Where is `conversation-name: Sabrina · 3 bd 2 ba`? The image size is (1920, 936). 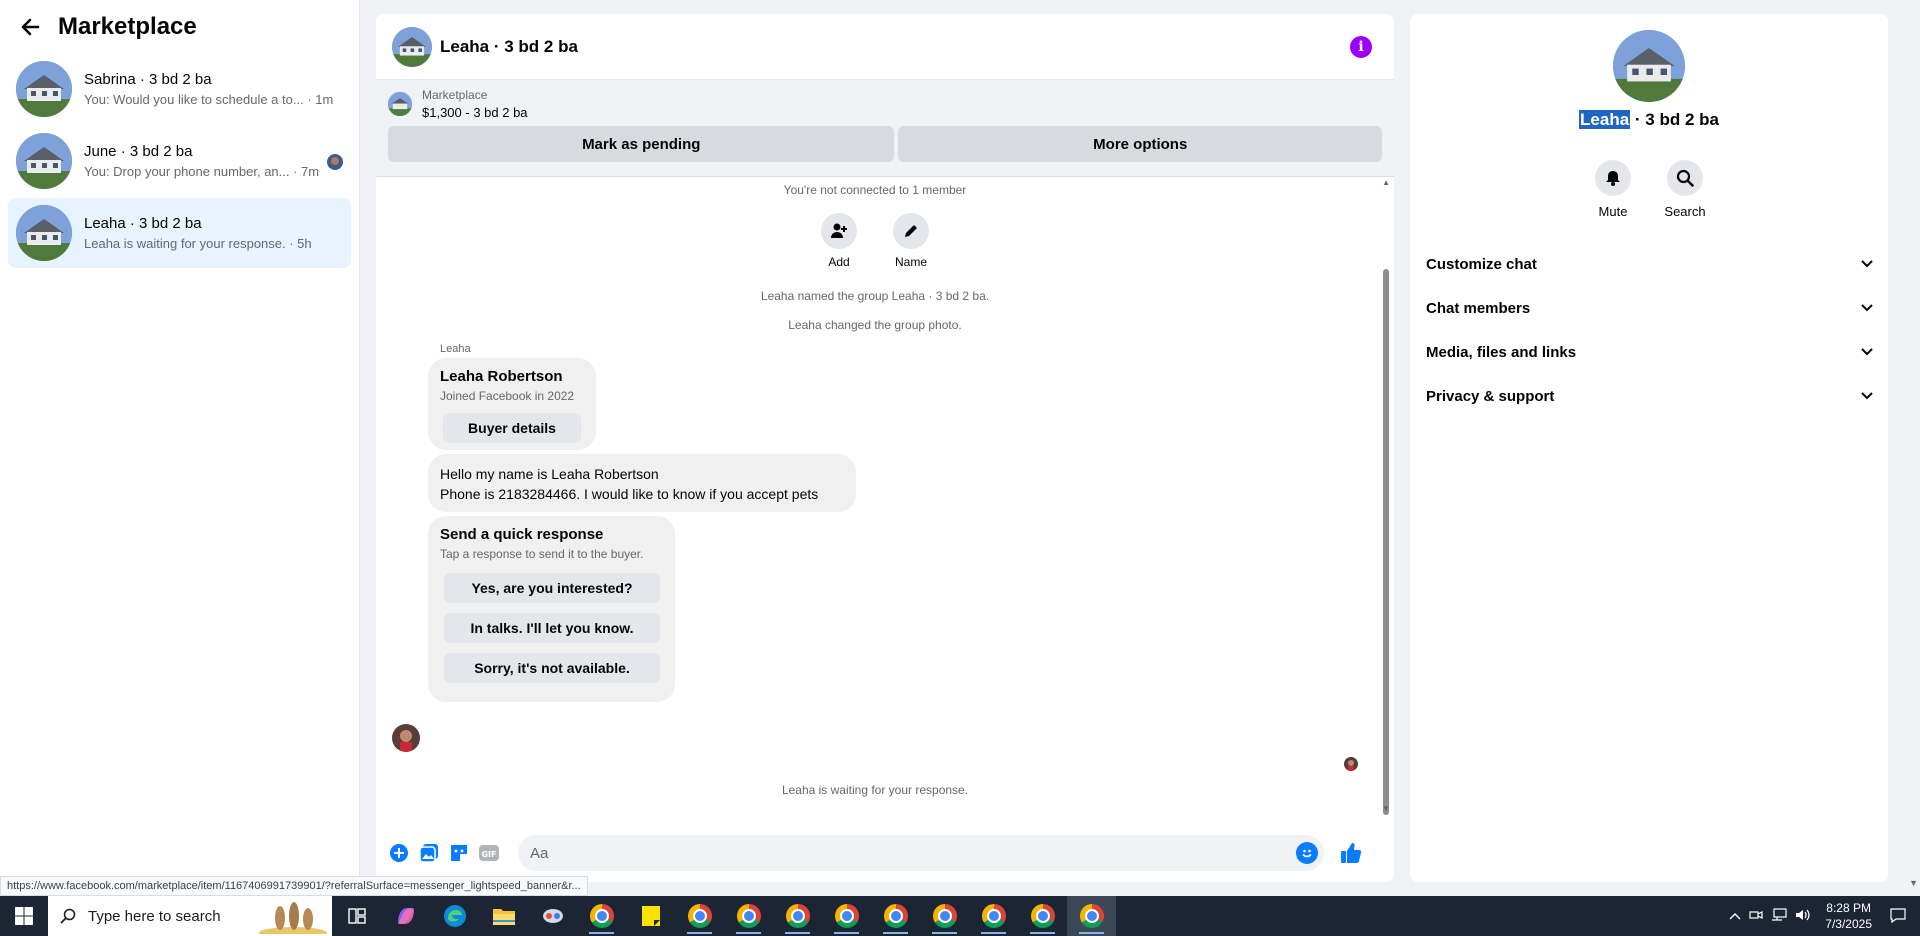
conversation-name: Sabrina · 3 bd 2 ba is located at coordinates (148, 79).